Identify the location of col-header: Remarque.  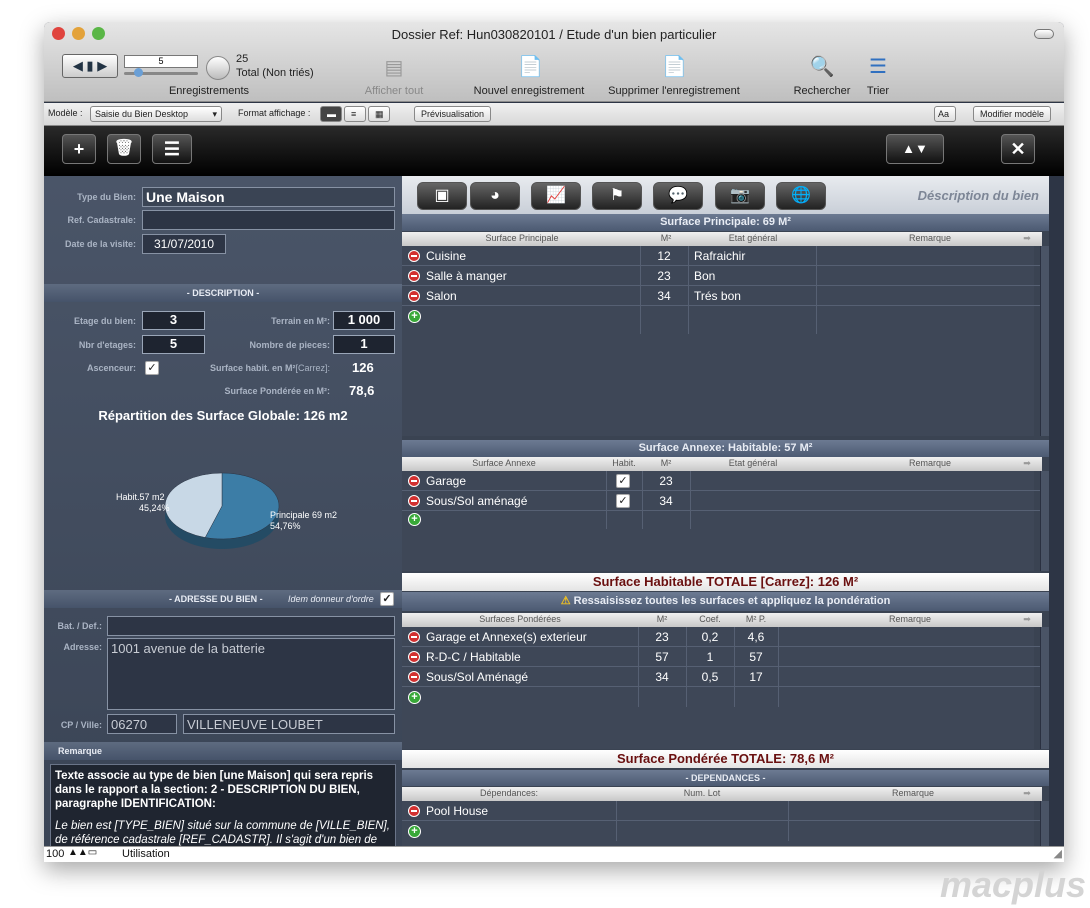
(913, 793).